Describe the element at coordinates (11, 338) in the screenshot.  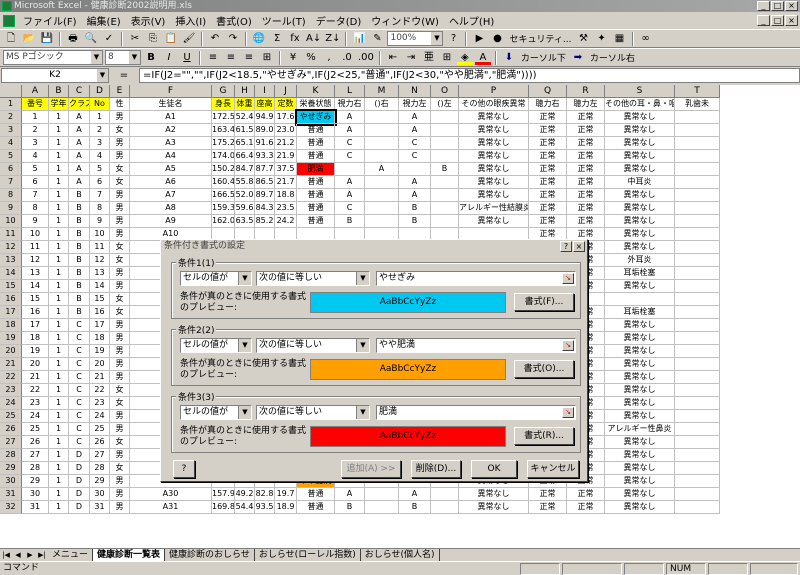
I see `row-header: 19` at that location.